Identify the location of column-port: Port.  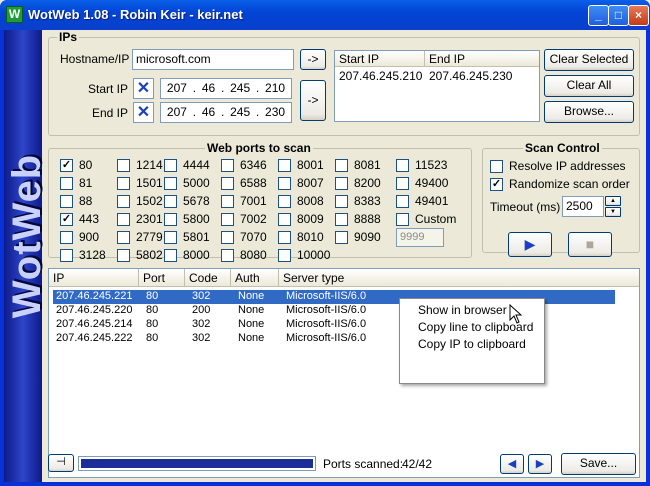
(162, 277).